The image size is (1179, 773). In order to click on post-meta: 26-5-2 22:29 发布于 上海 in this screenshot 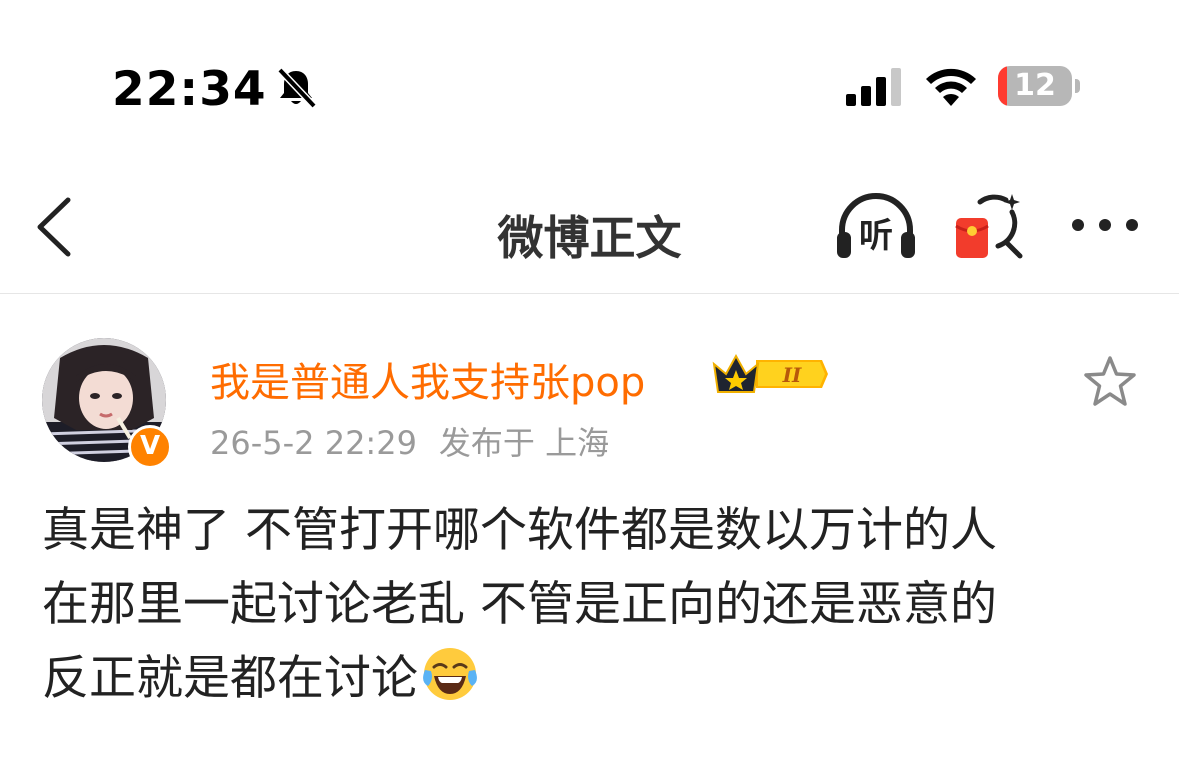, I will do `click(409, 441)`.